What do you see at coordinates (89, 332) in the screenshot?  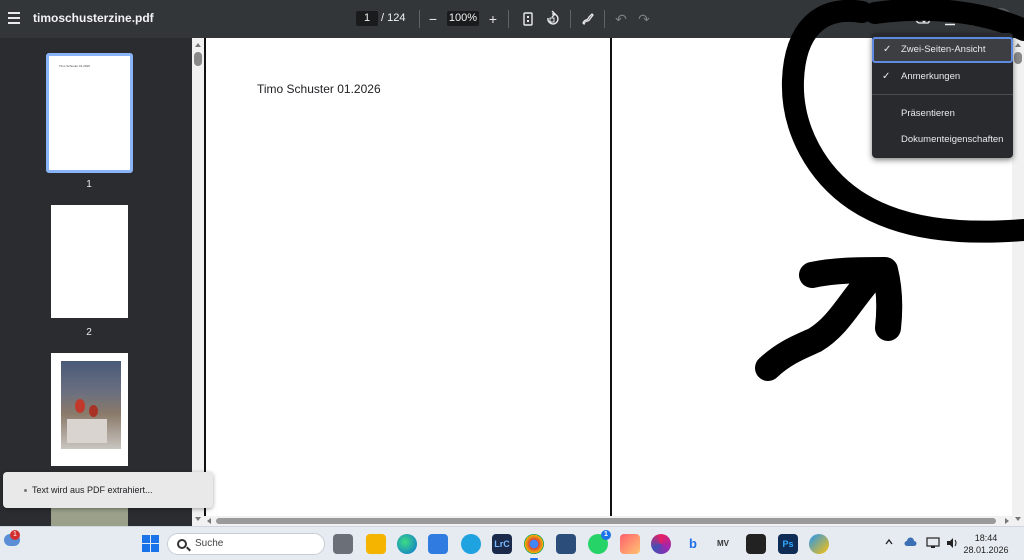 I see `thumbnail-page-number: 2` at bounding box center [89, 332].